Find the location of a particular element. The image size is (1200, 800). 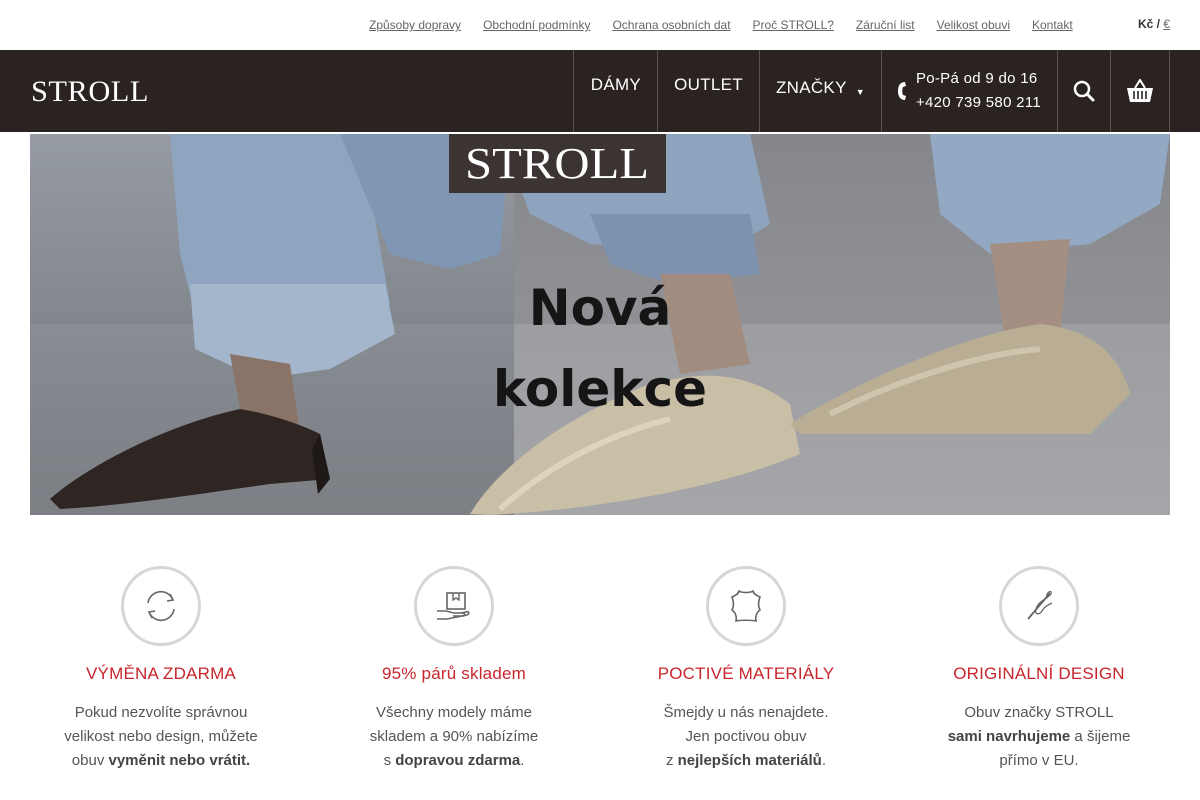

nav-label-damy: DÁMY is located at coordinates (616, 84).